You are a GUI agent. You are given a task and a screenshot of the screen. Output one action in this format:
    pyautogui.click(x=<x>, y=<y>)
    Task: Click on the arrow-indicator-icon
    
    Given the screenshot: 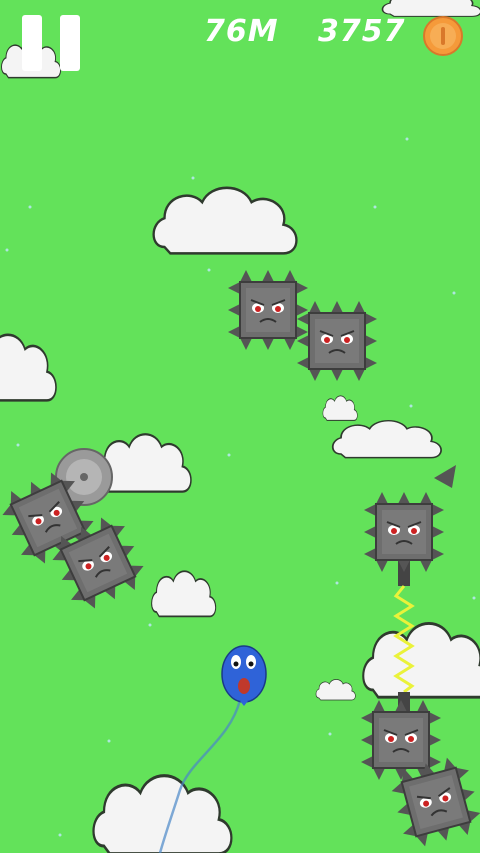 What is the action you would take?
    pyautogui.click(x=445, y=476)
    